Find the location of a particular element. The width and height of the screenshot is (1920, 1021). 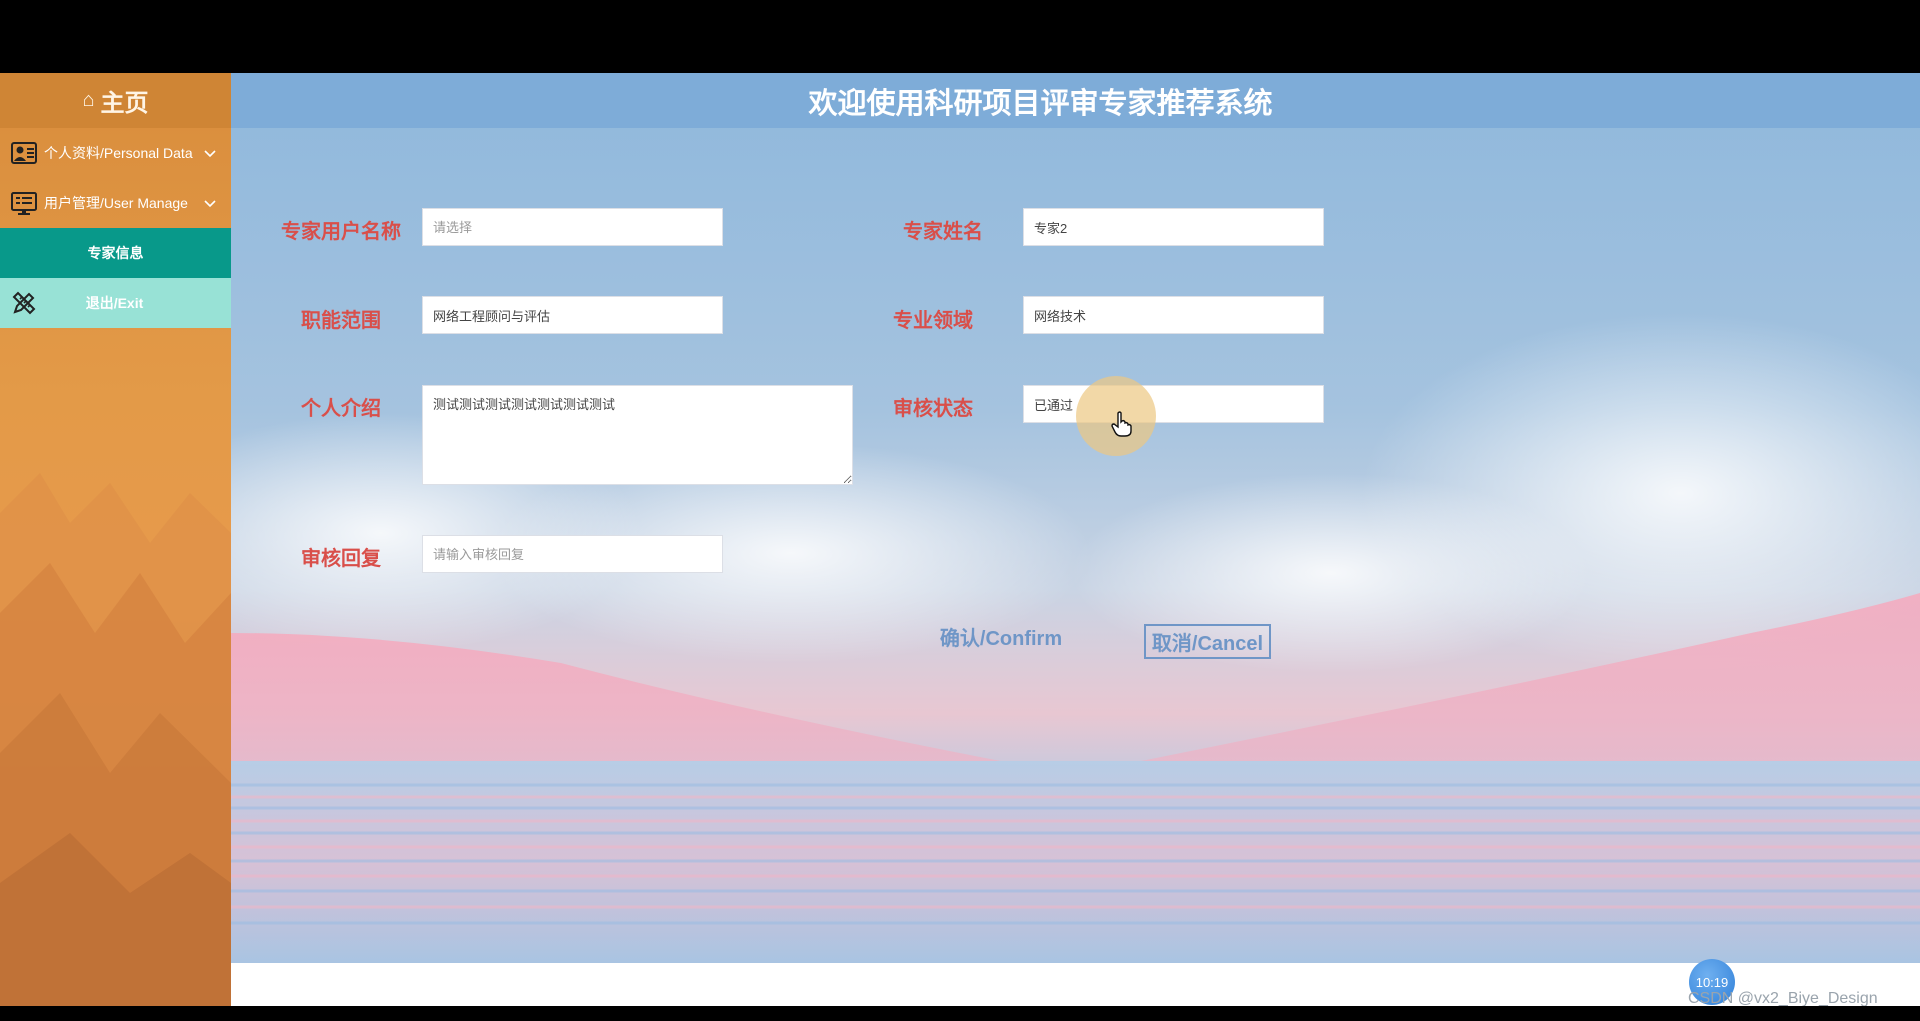

top-black-bar is located at coordinates (960, 36).